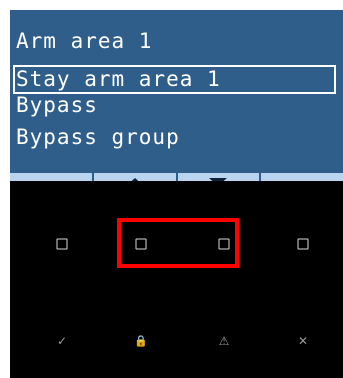  What do you see at coordinates (55, 105) in the screenshot?
I see `menu-item-bypass: Bypass` at bounding box center [55, 105].